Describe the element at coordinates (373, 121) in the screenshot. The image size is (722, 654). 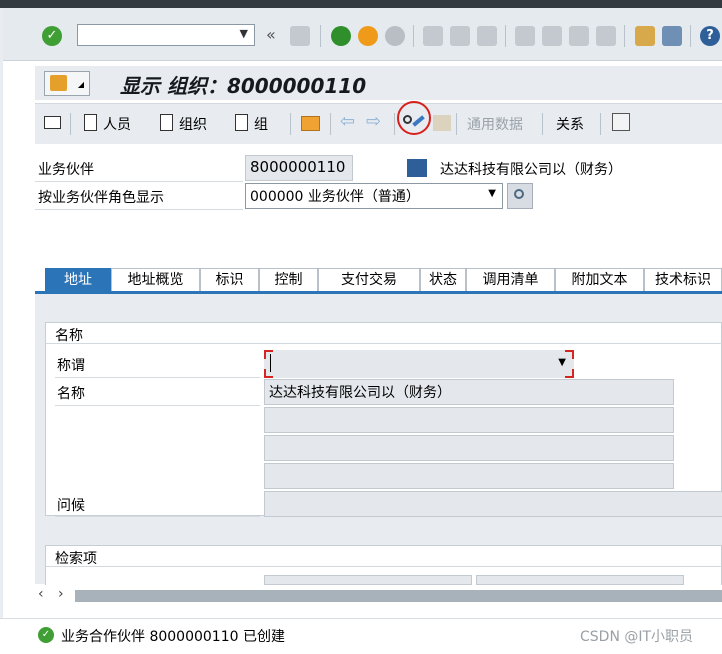
I see `next-arrow-icon: ⇨` at that location.